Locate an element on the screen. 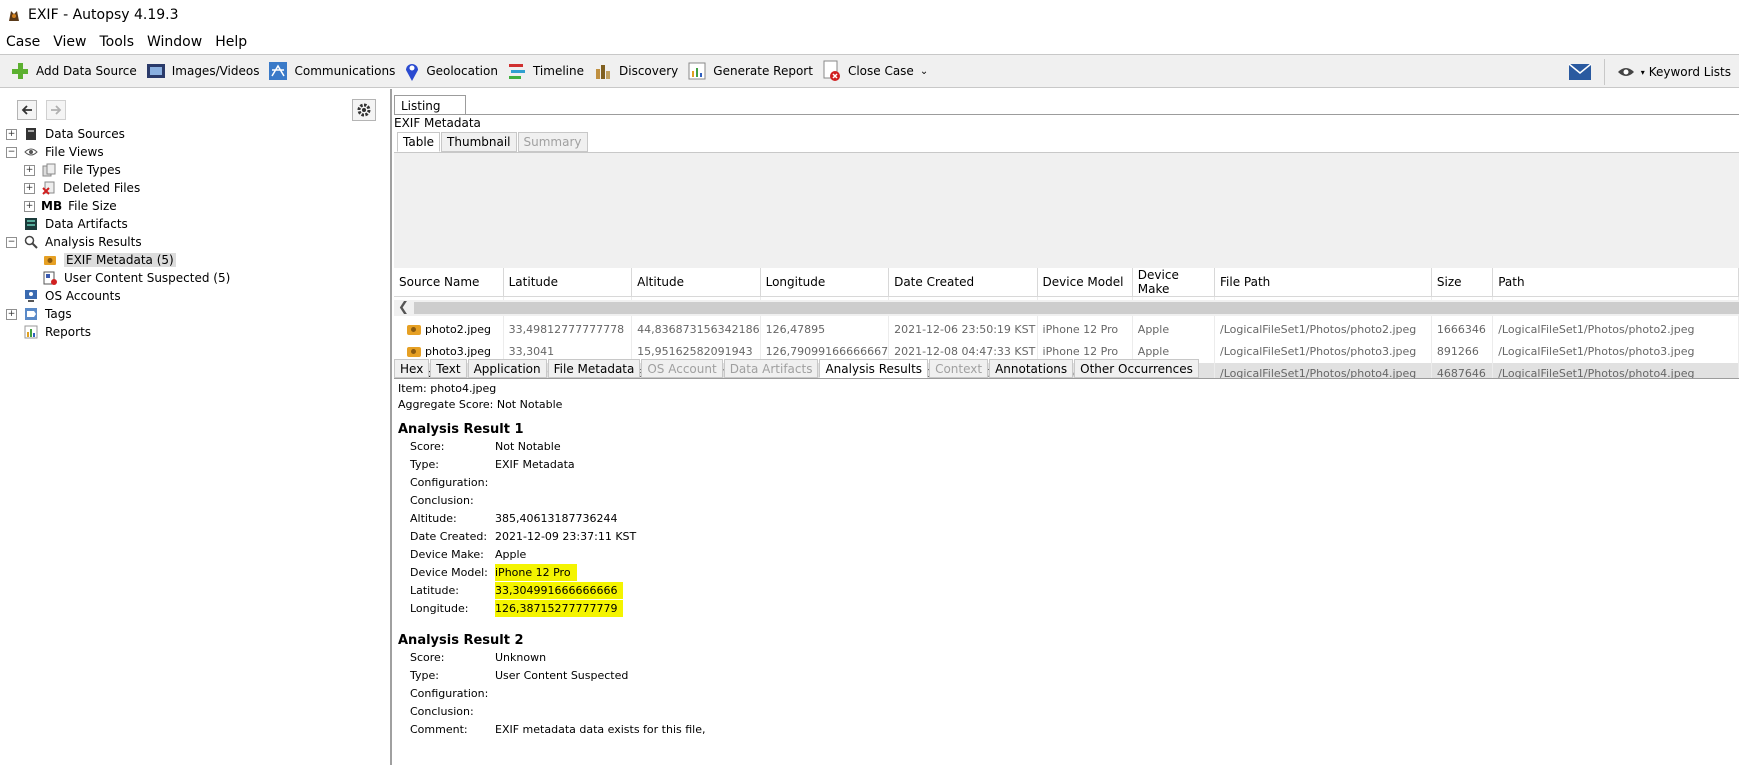  column-header: Path is located at coordinates (1615, 282).